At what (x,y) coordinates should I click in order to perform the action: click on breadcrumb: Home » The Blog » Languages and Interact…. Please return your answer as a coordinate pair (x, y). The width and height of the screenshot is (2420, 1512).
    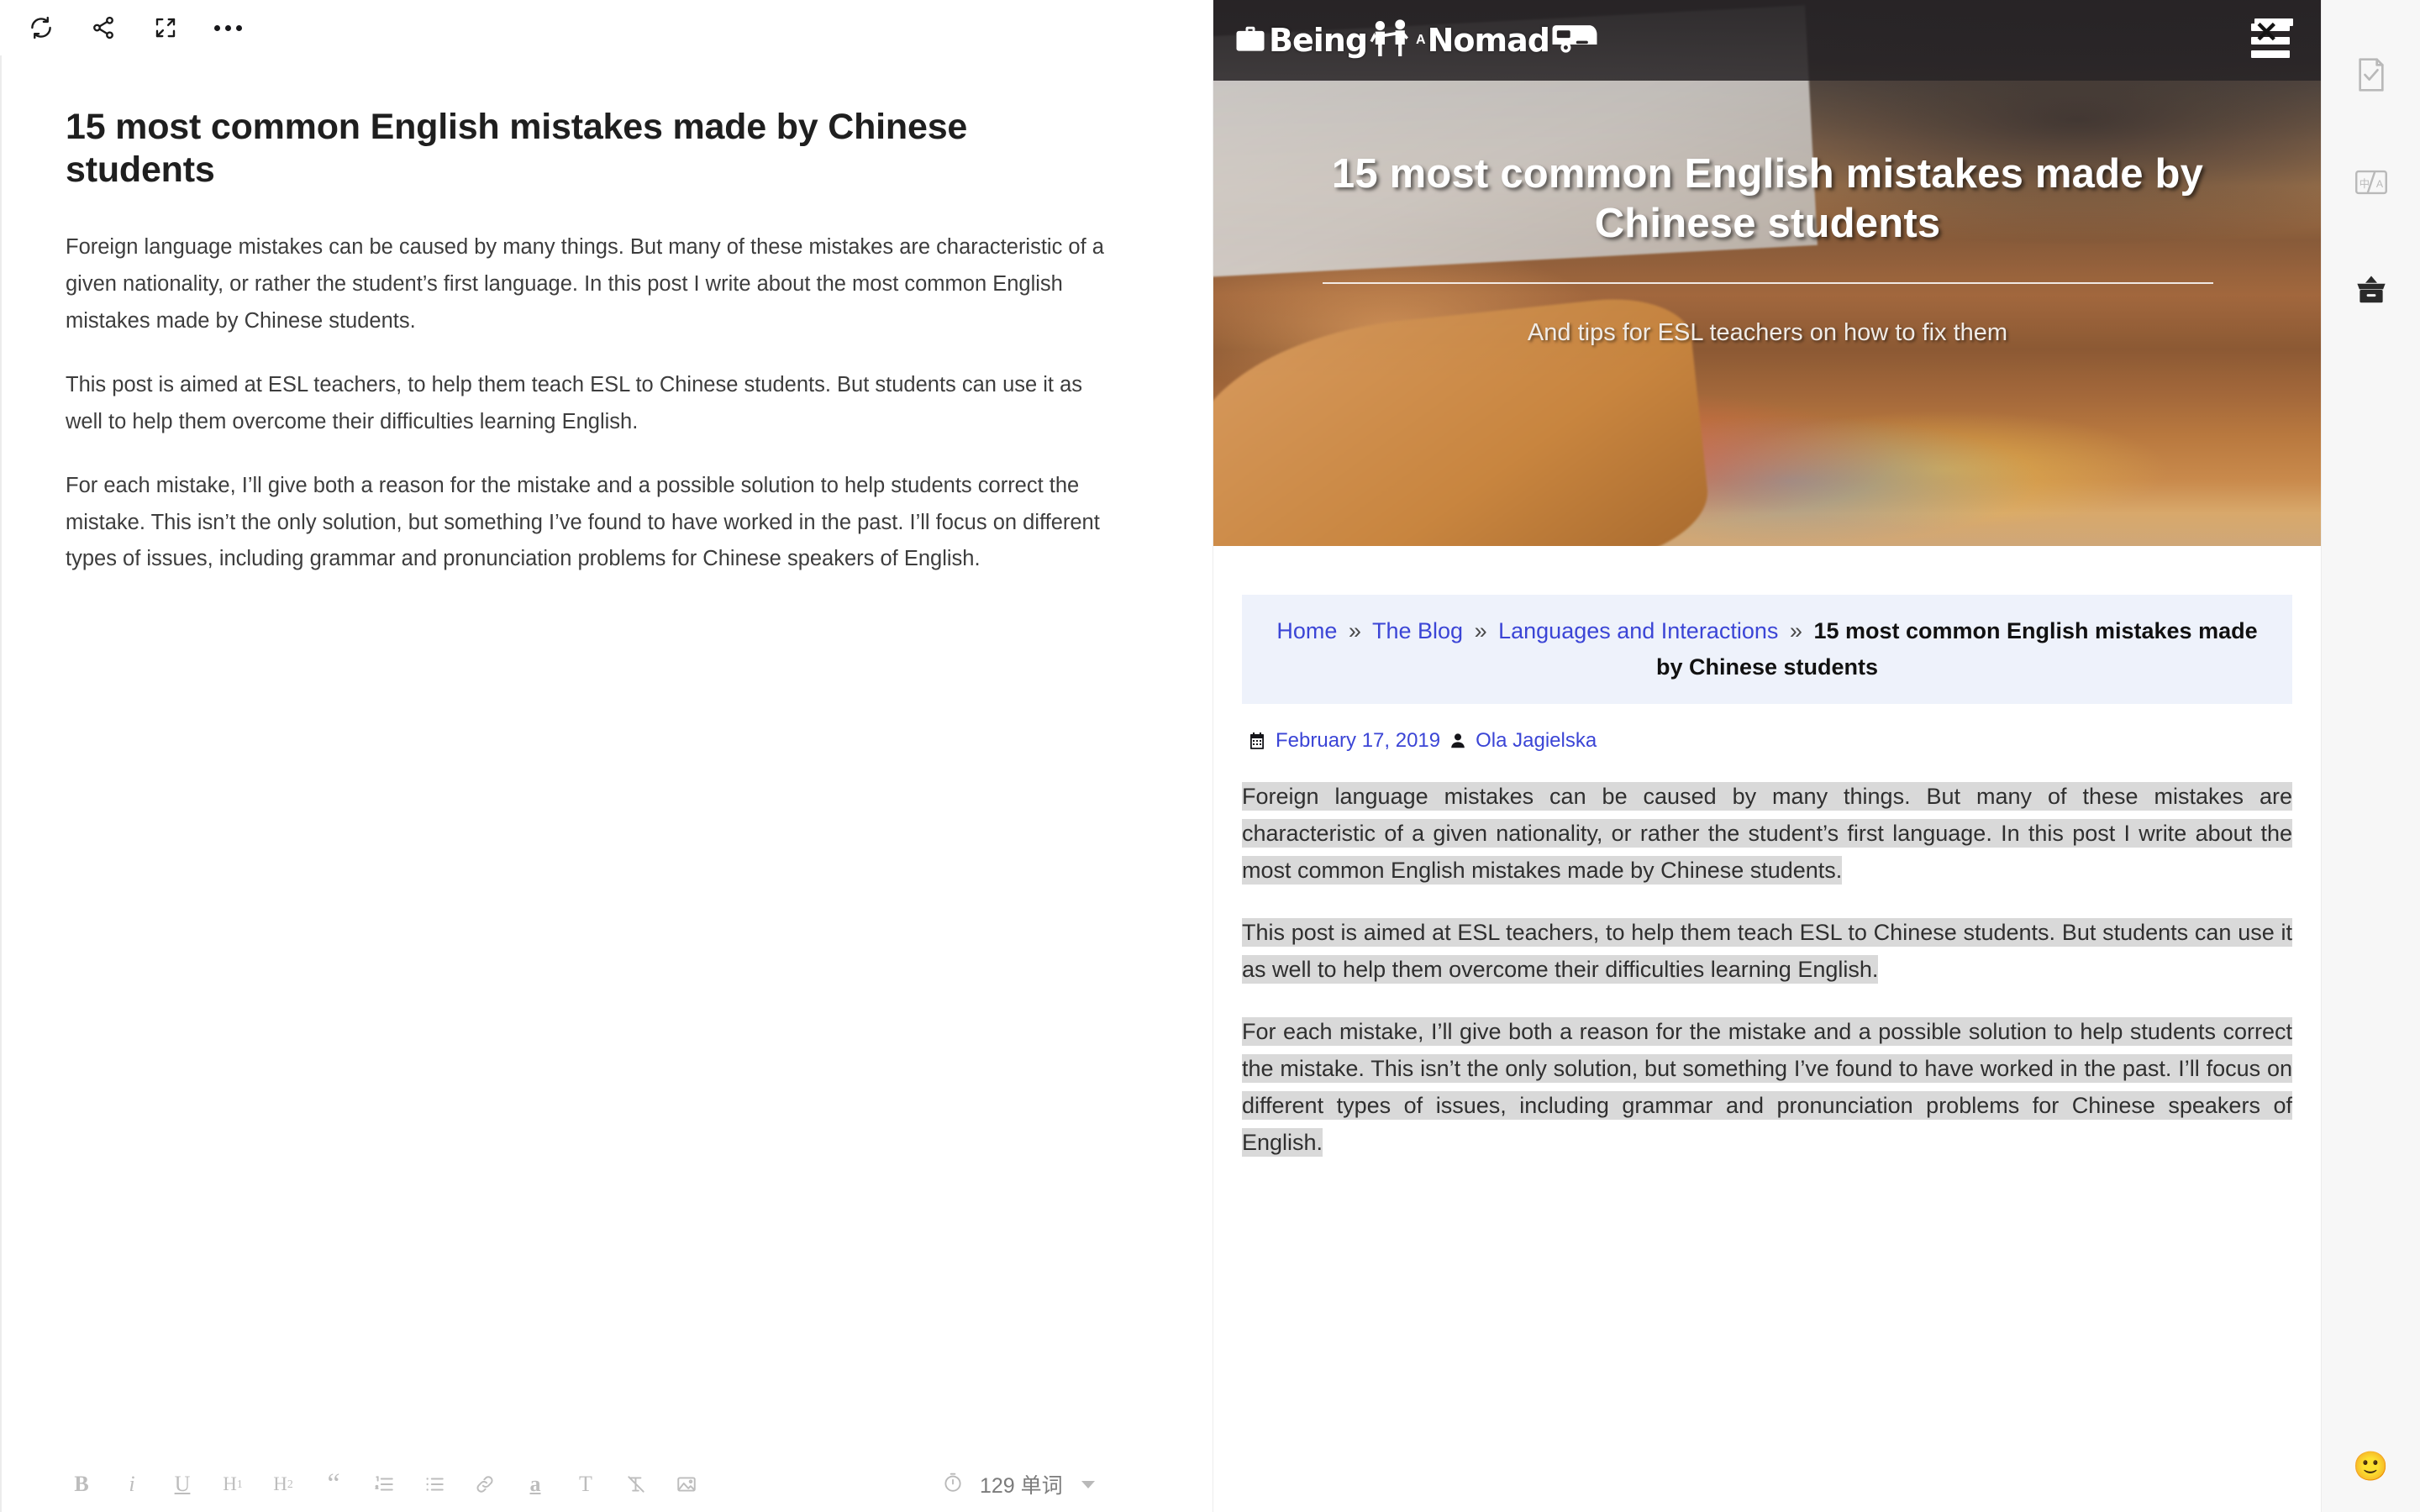
    Looking at the image, I should click on (1767, 650).